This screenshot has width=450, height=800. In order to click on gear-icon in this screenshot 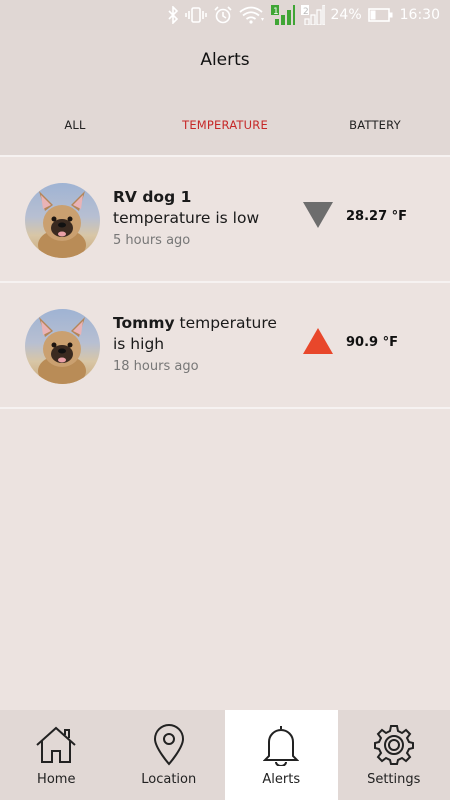, I will do `click(394, 745)`.